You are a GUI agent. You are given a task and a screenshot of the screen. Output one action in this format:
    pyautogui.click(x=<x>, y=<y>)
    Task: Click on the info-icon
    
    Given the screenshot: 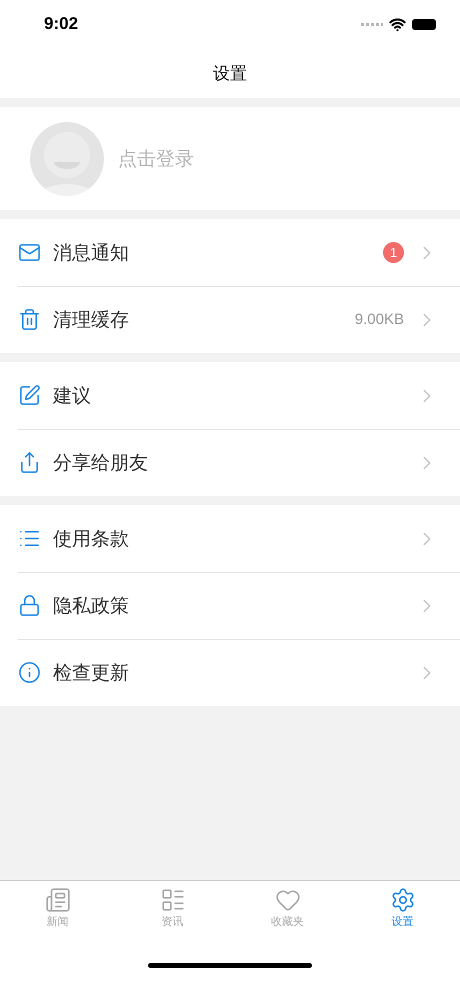 What is the action you would take?
    pyautogui.click(x=29, y=672)
    